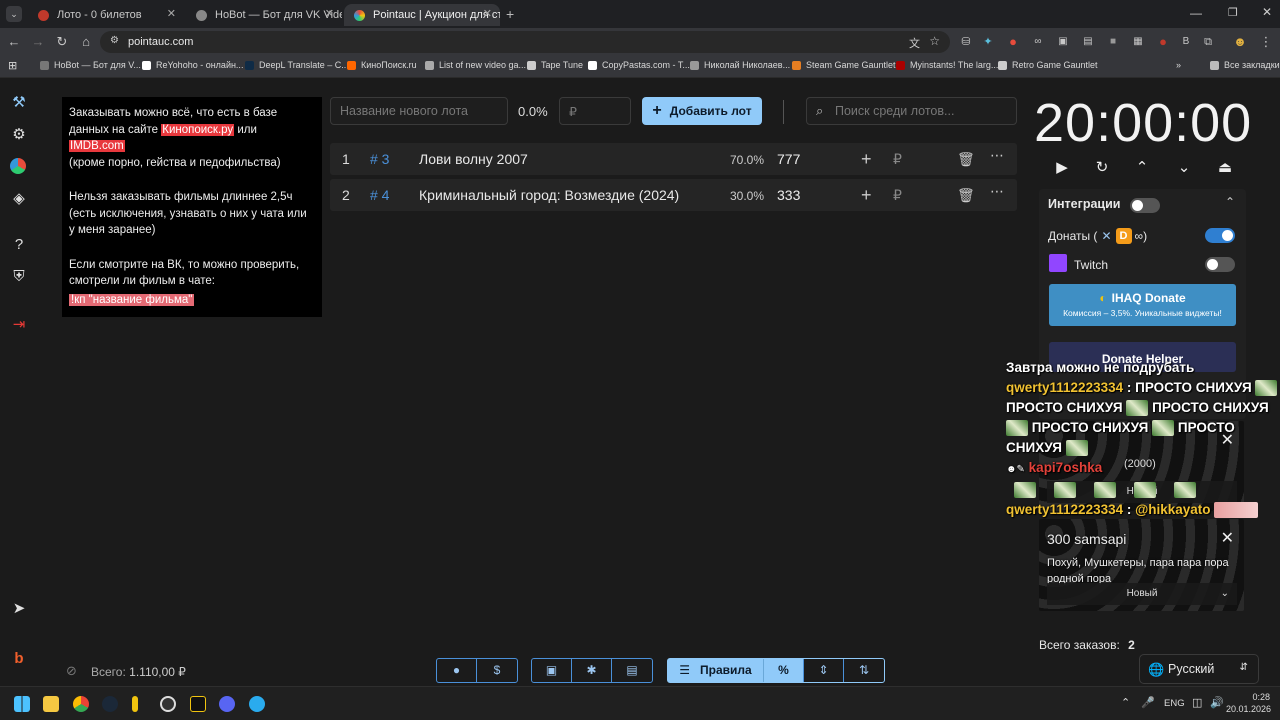 This screenshot has height=720, width=1280. I want to click on apps-grid-icon: ⊞, so click(12, 65).